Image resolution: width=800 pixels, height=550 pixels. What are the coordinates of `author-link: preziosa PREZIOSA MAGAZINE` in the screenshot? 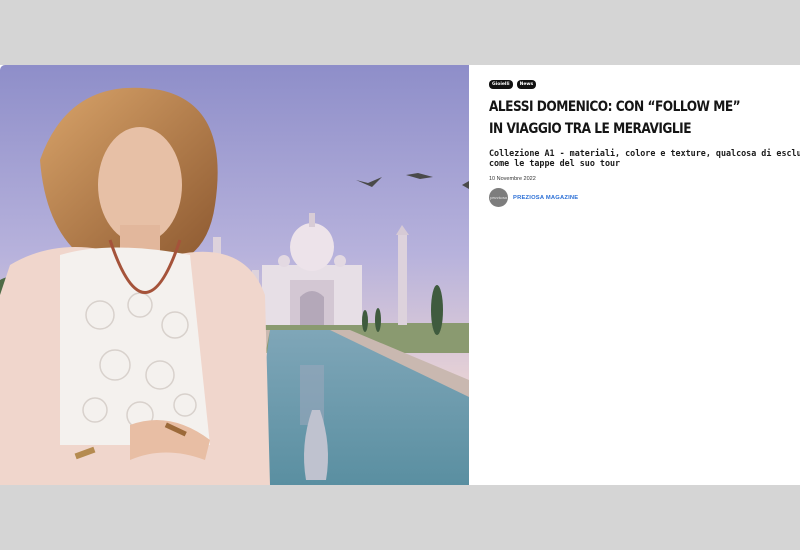 It's located at (644, 197).